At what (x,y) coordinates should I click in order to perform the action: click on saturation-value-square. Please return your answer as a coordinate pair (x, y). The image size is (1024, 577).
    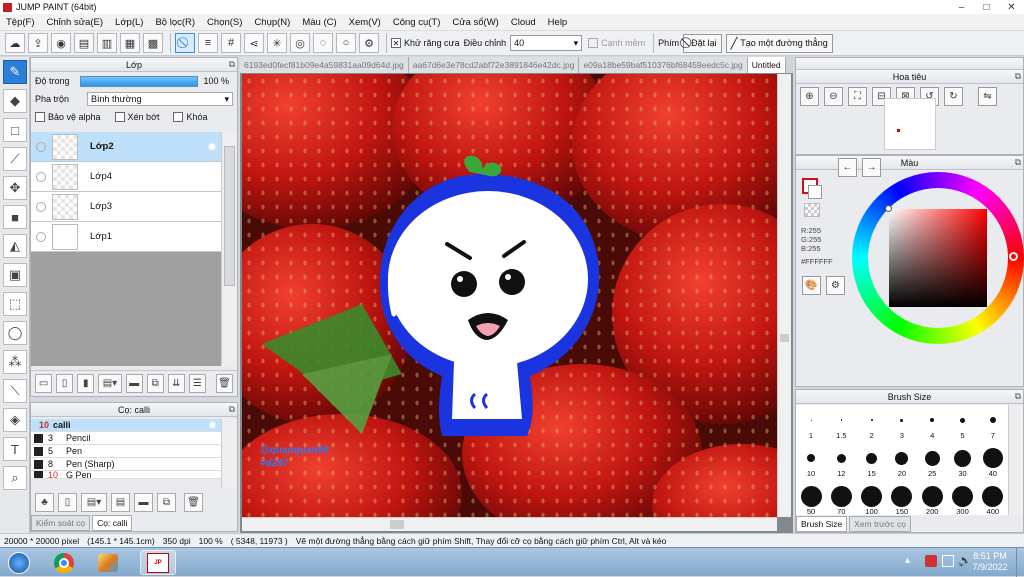
    Looking at the image, I should click on (938, 258).